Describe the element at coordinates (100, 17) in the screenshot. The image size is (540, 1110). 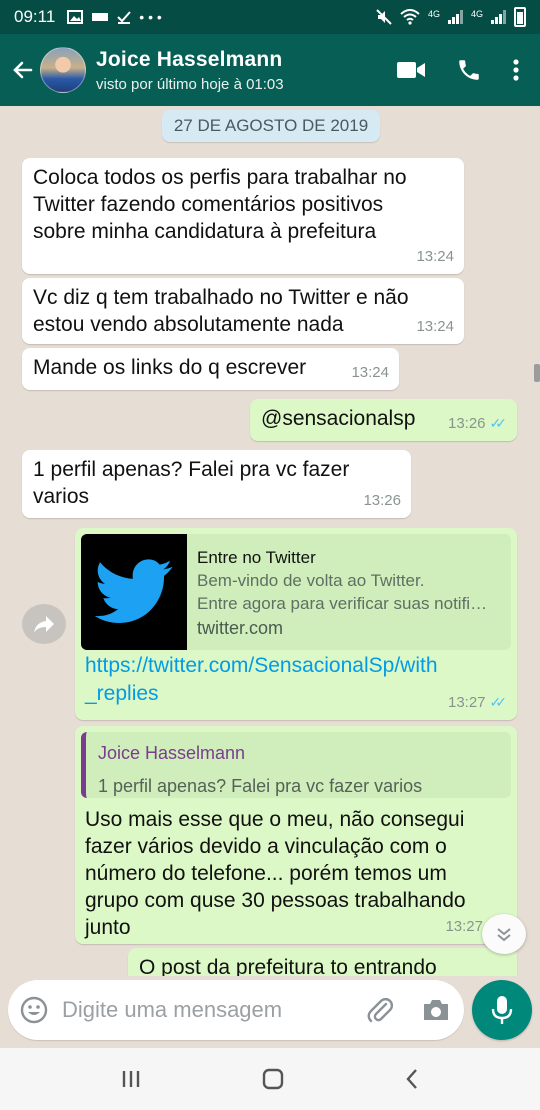
I see `news-icon` at that location.